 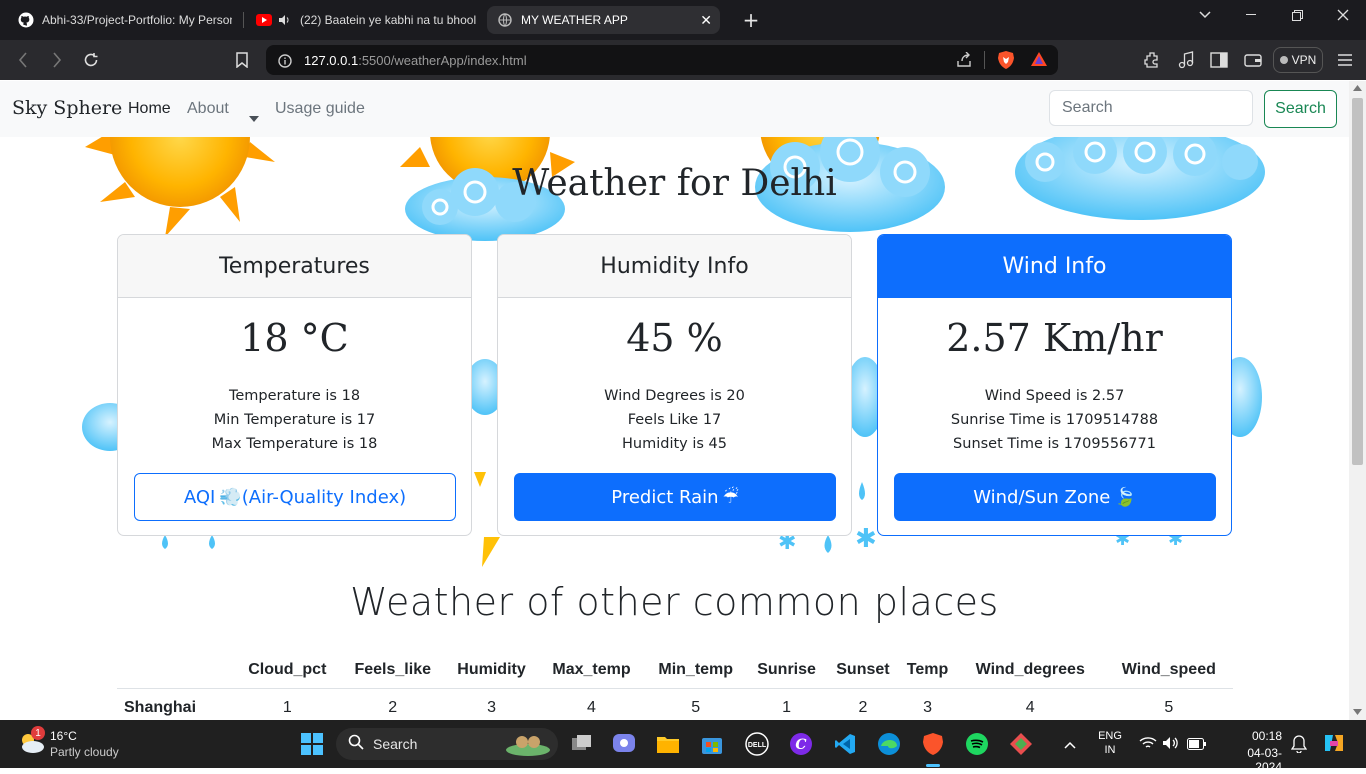 I want to click on spotify-icon, so click(x=977, y=744).